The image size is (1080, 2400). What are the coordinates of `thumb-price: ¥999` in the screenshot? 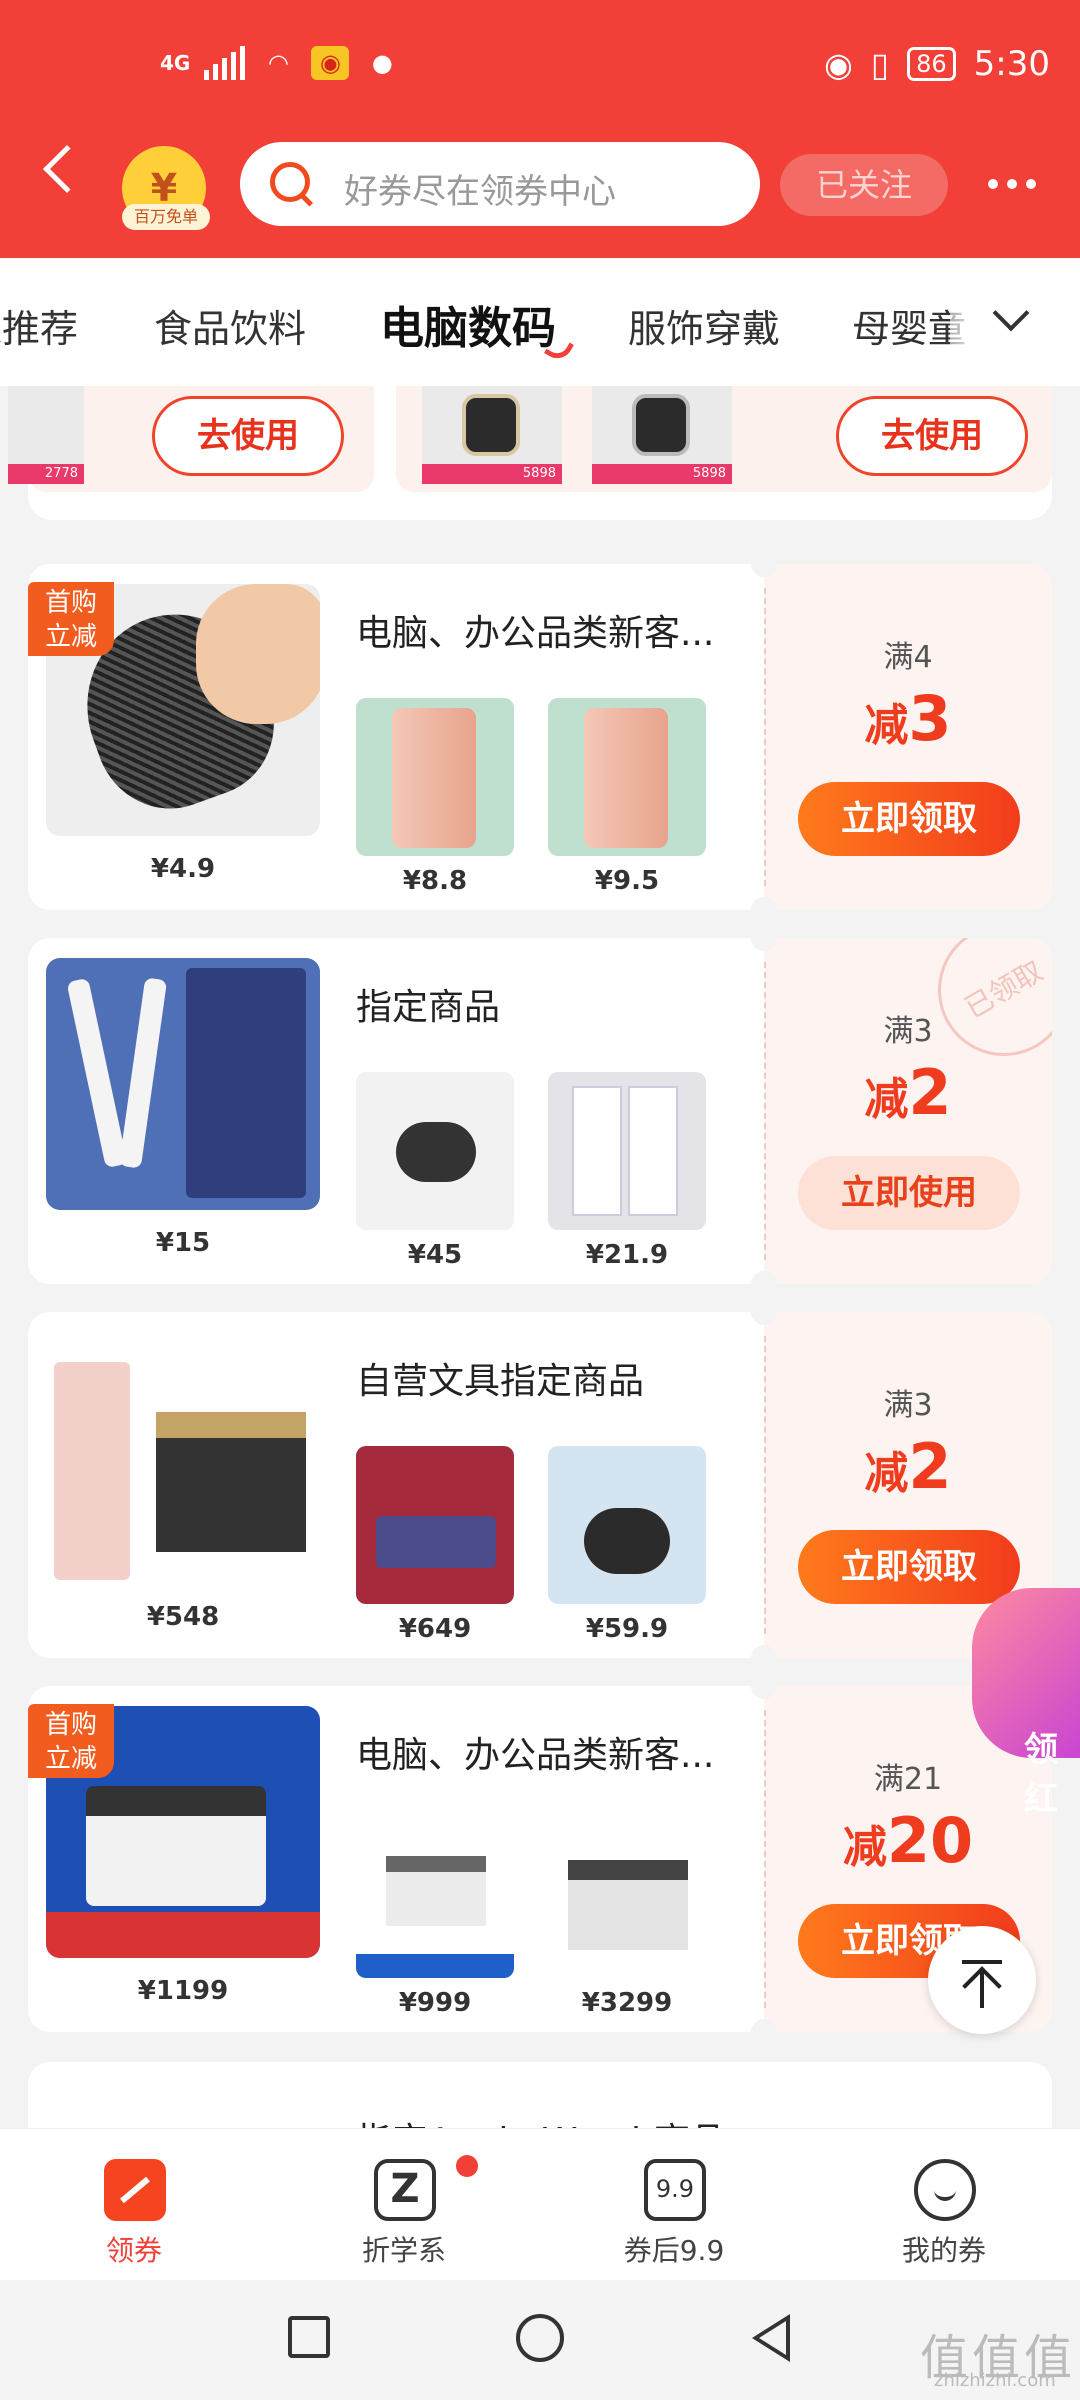 It's located at (435, 2003).